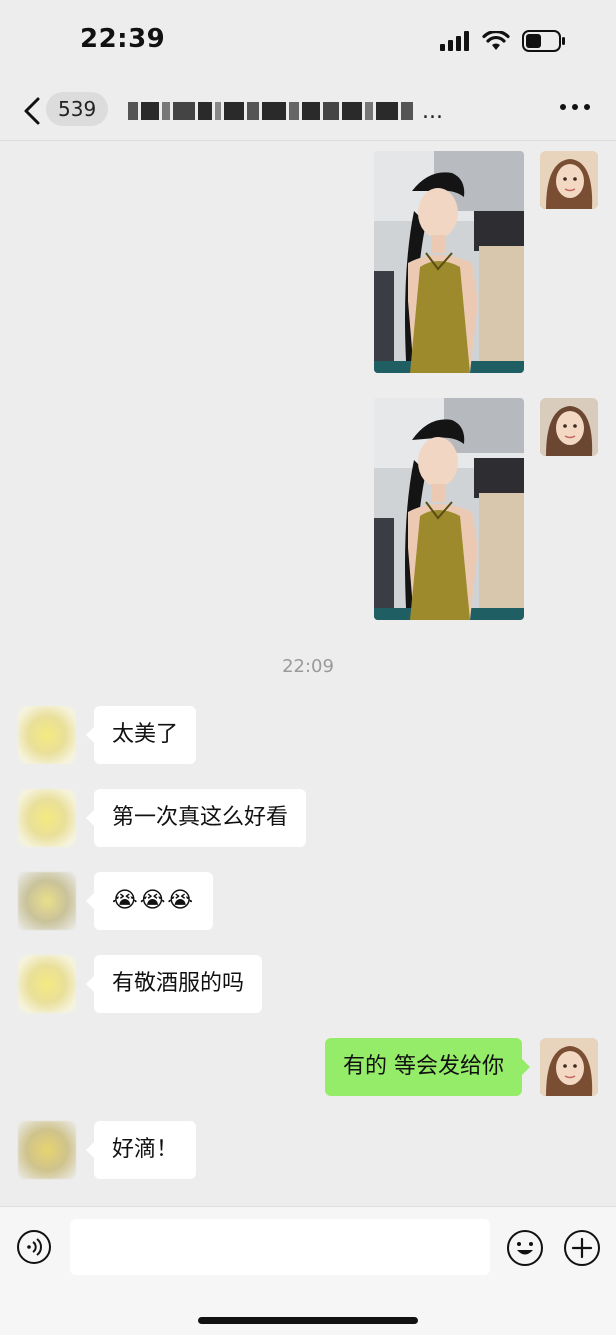 The height and width of the screenshot is (1335, 616). Describe the element at coordinates (308, 1320) in the screenshot. I see `home-indicator` at that location.